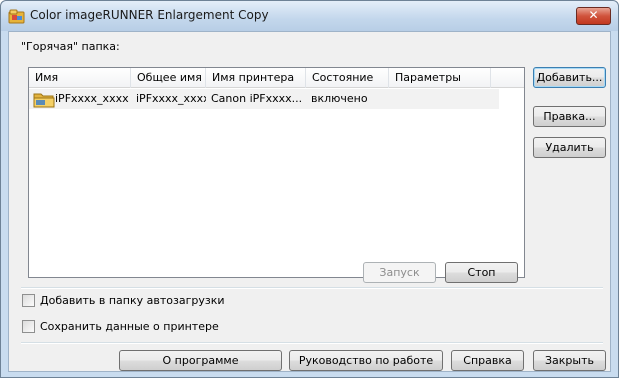 The height and width of the screenshot is (378, 619). I want to click on about-button: О программе, so click(200, 360).